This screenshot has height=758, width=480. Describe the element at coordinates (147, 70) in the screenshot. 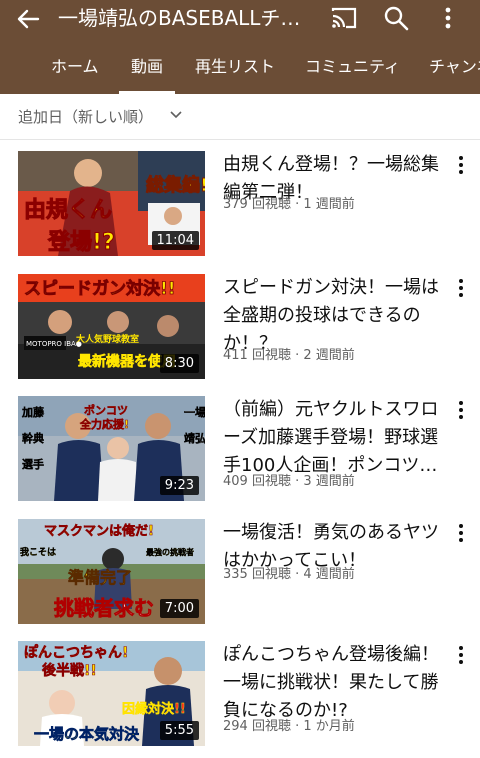

I see `tab-videos: 動画` at that location.